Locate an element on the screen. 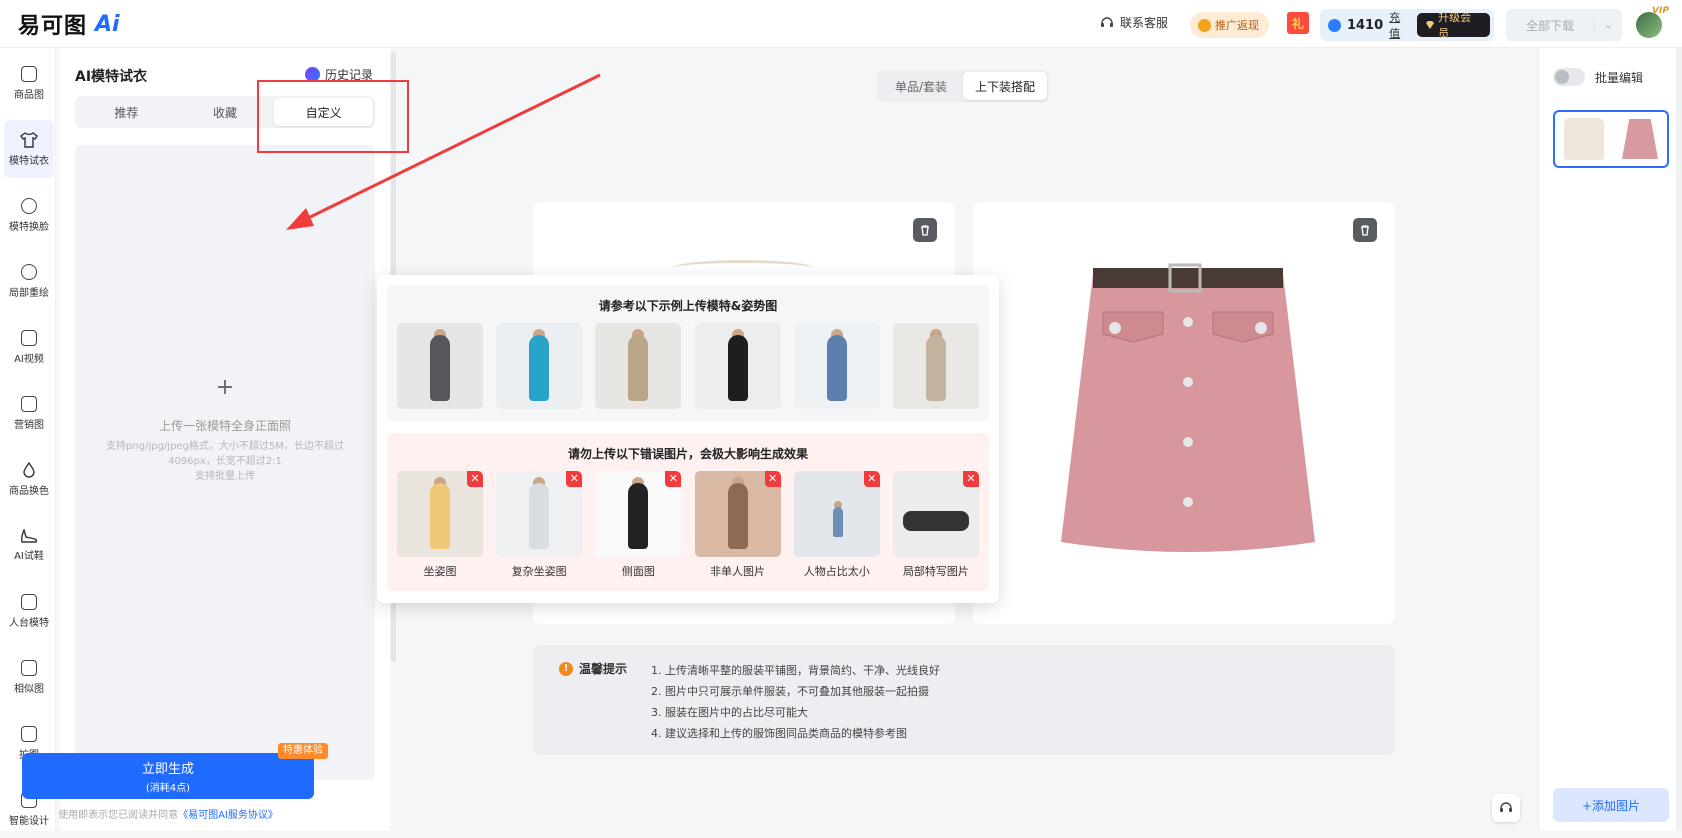 The image size is (1682, 838). rail-item-label: 商品换色 is located at coordinates (29, 491).